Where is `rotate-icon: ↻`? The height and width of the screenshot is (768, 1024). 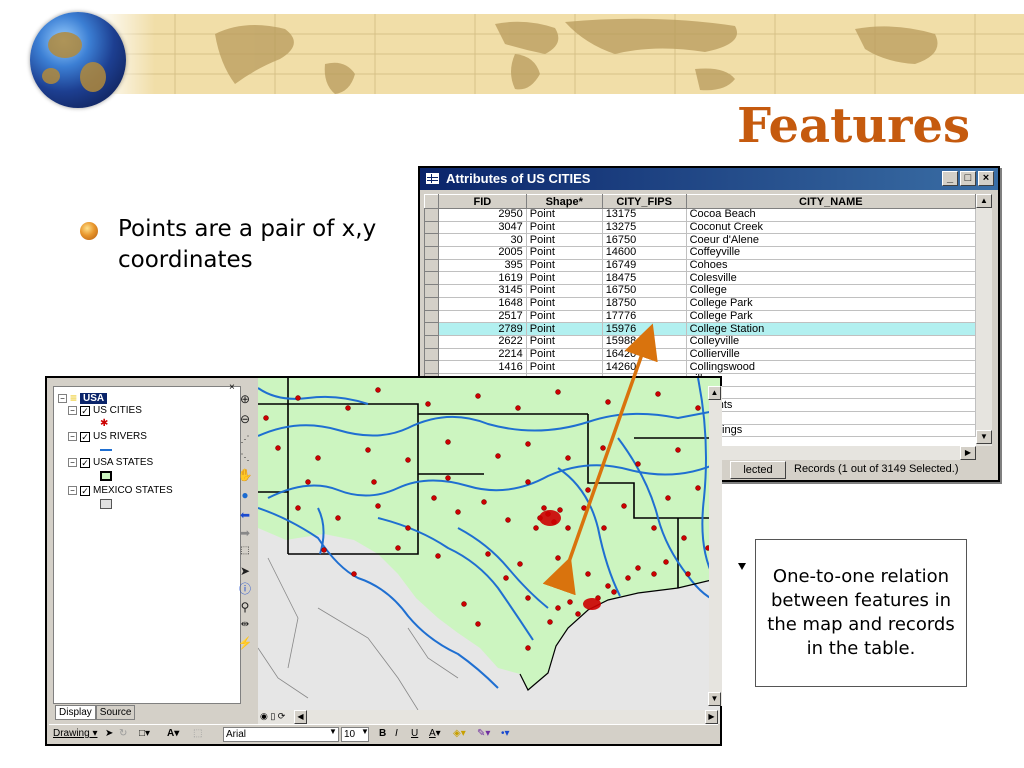
rotate-icon: ↻ is located at coordinates (123, 733).